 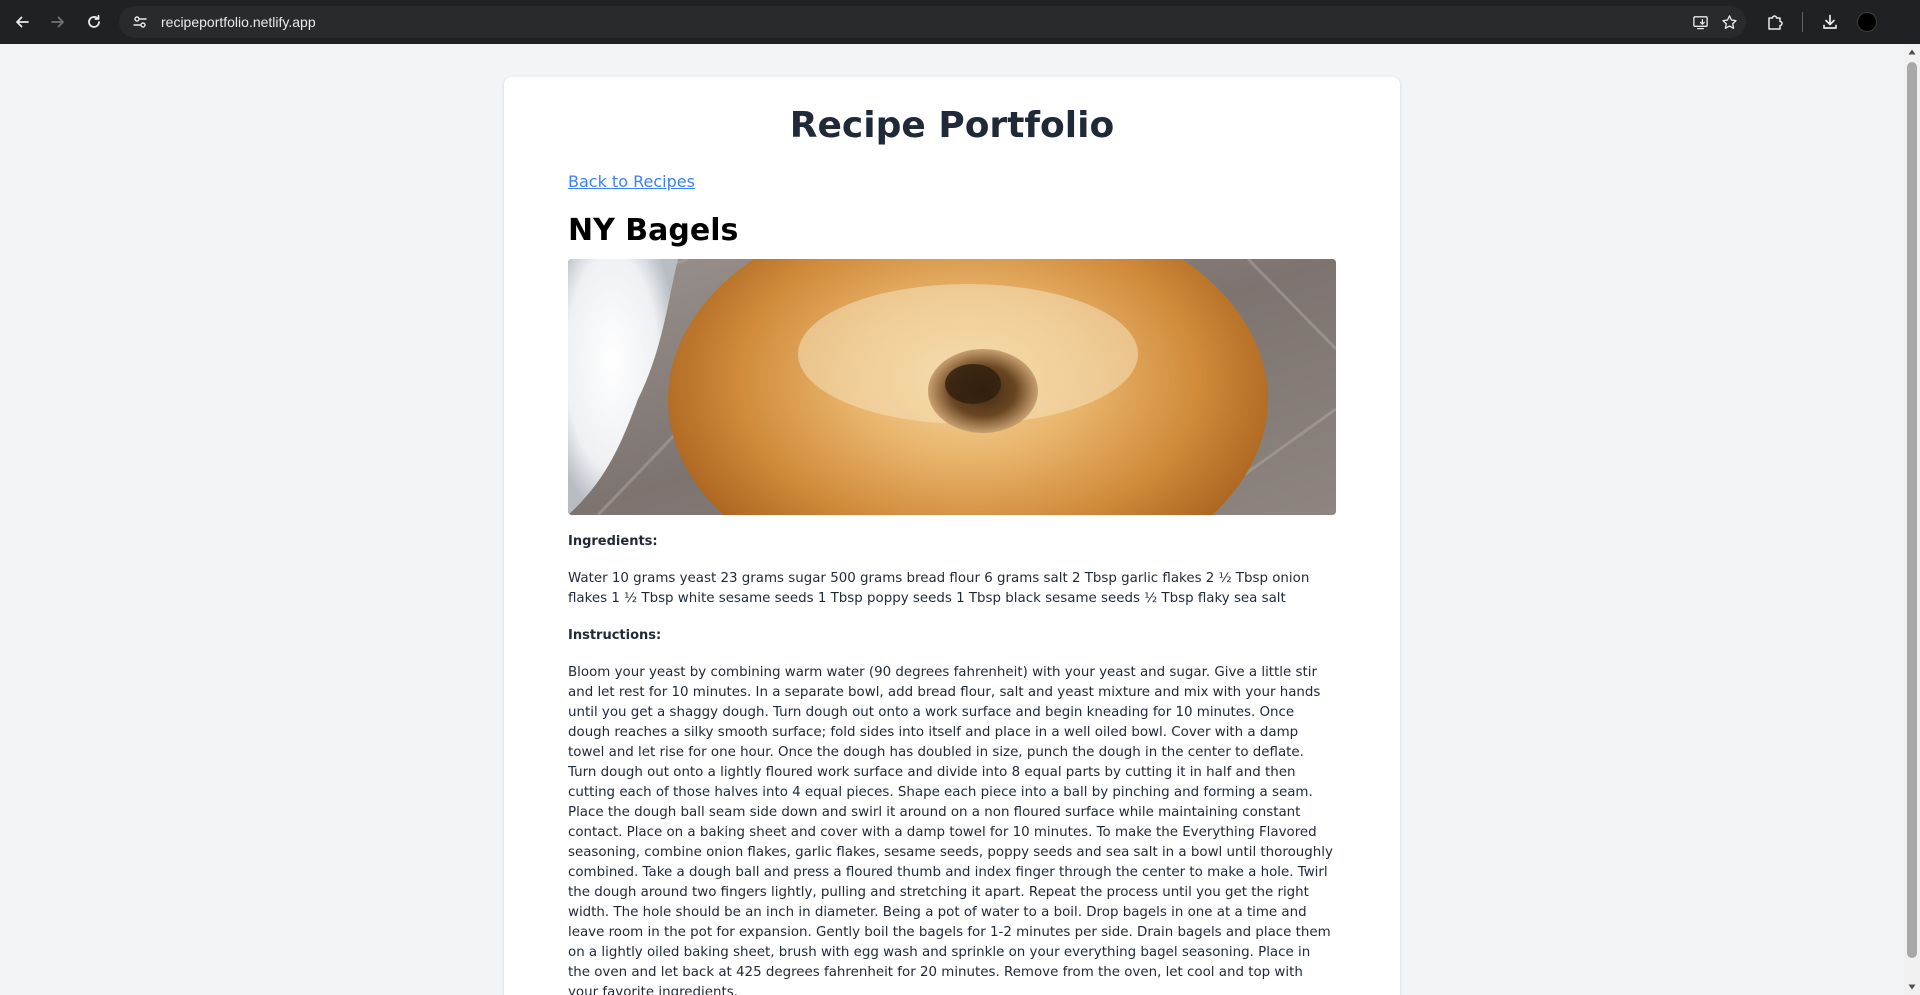 I want to click on forward-arrow-icon, so click(x=57, y=22).